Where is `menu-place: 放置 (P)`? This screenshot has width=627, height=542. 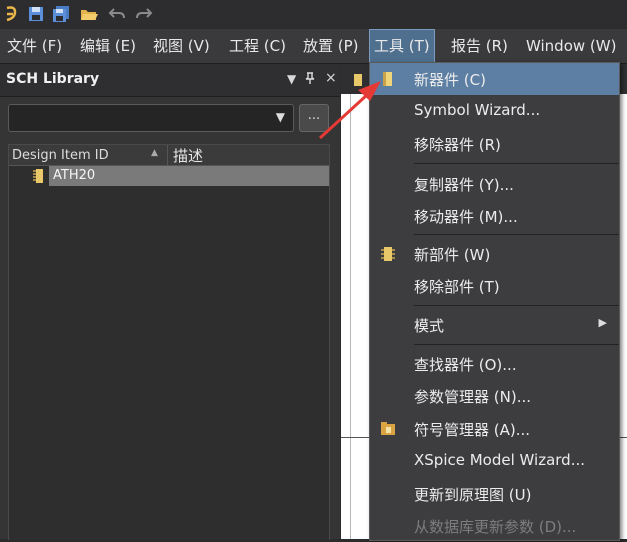
menu-place: 放置 (P) is located at coordinates (331, 46).